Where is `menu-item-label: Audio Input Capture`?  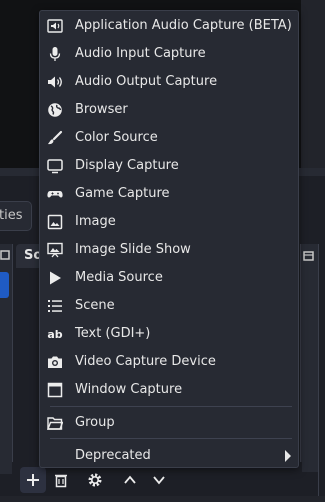 menu-item-label: Audio Input Capture is located at coordinates (140, 53).